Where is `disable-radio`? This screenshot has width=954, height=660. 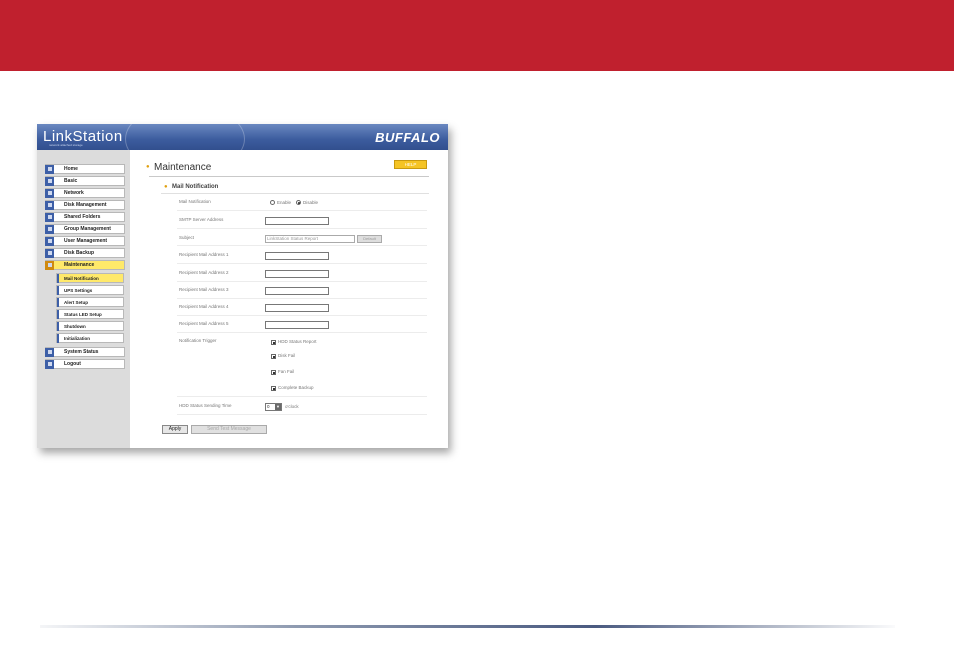 disable-radio is located at coordinates (298, 202).